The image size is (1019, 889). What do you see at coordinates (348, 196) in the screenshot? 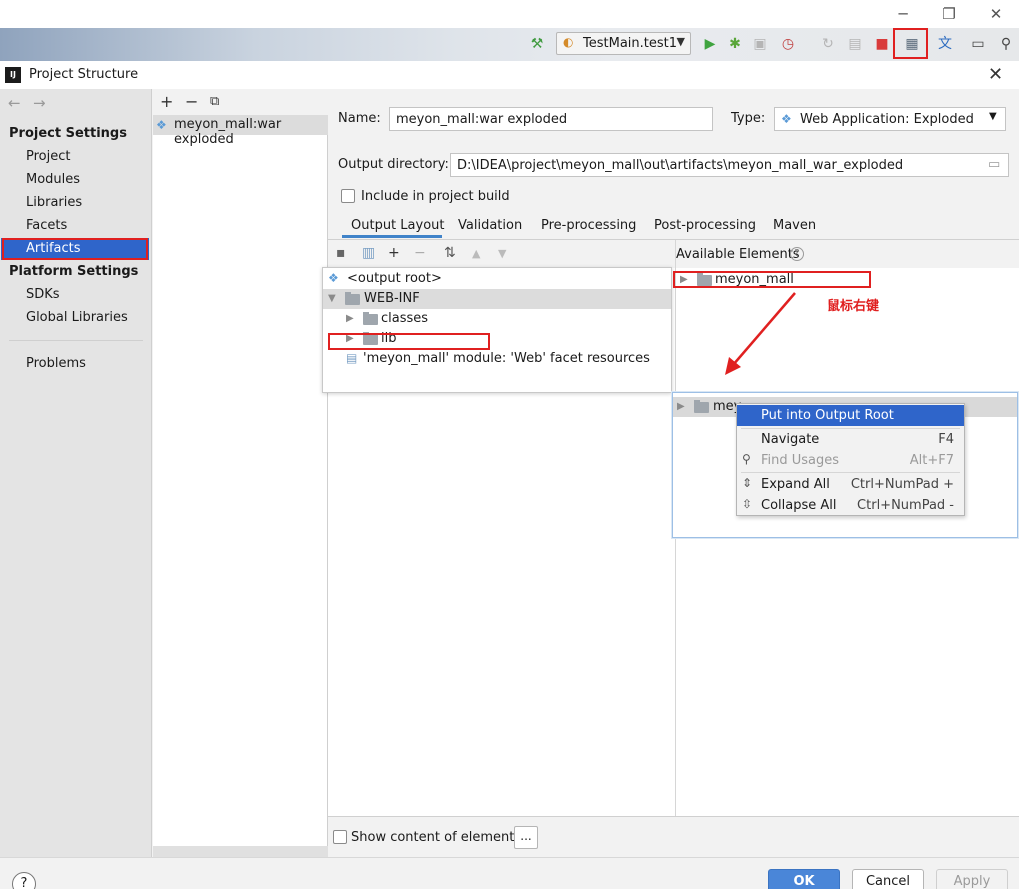
I see `include-in-build-checkbox` at bounding box center [348, 196].